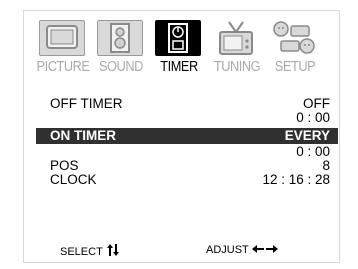  I want to click on off-timer-time: 0 : 00, so click(313, 117).